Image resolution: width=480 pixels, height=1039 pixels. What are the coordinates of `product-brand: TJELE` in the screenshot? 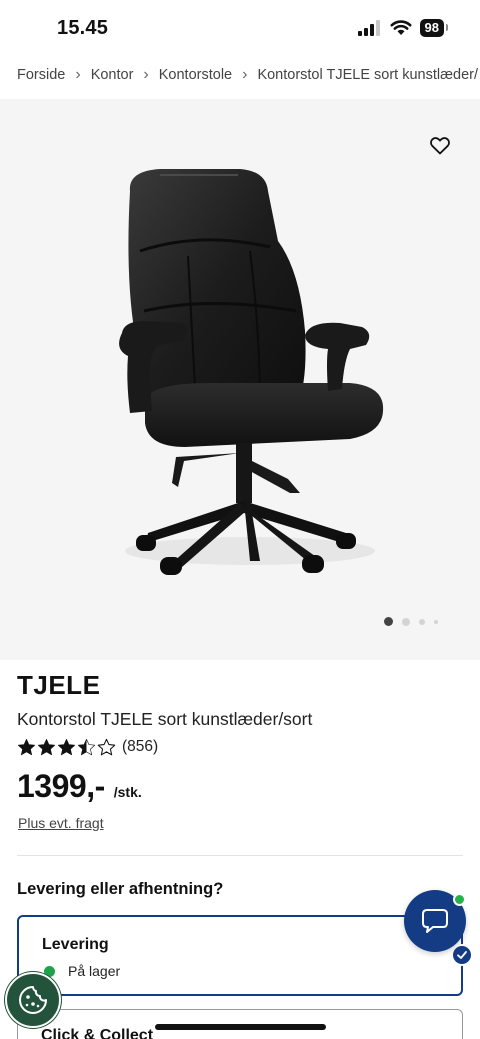 It's located at (59, 685).